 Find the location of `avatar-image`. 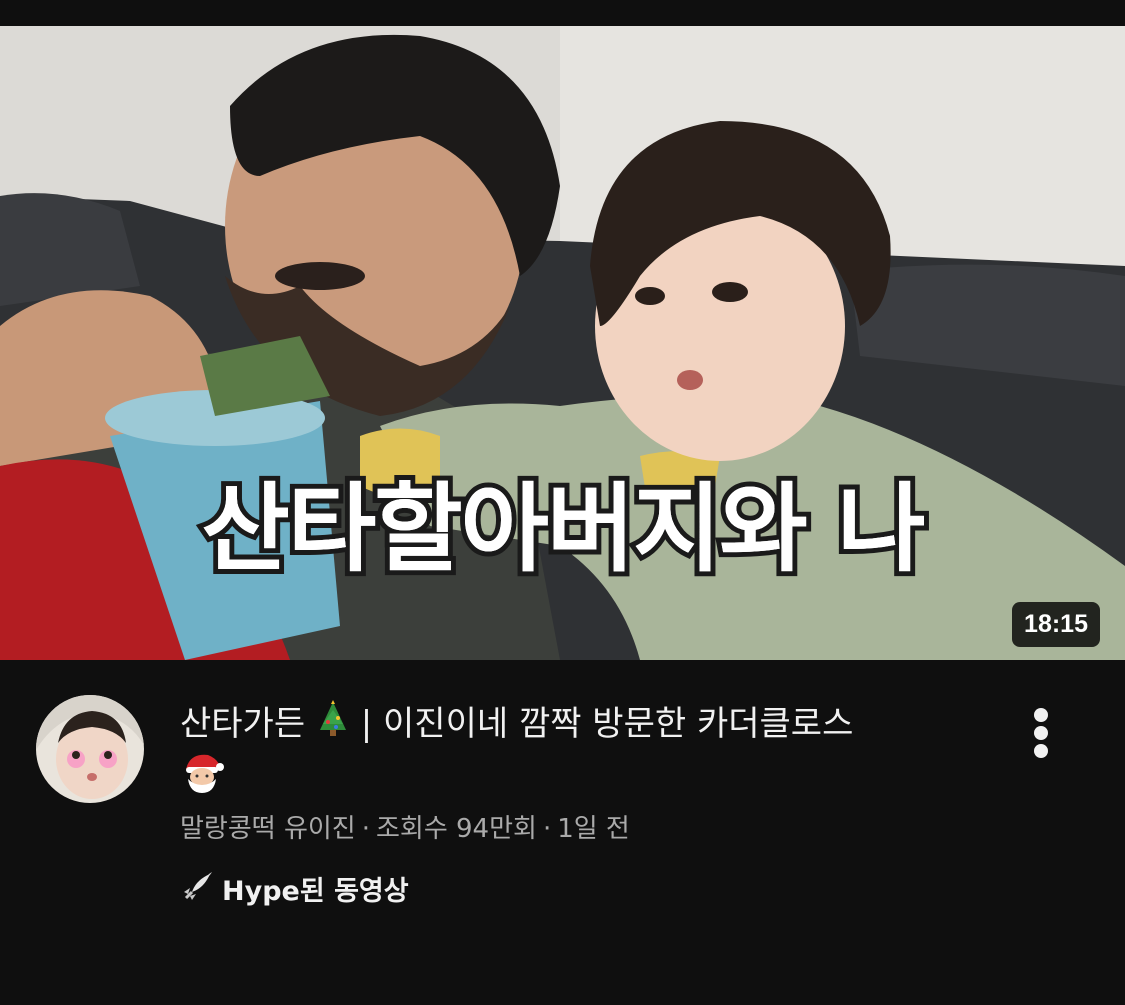

avatar-image is located at coordinates (90, 749).